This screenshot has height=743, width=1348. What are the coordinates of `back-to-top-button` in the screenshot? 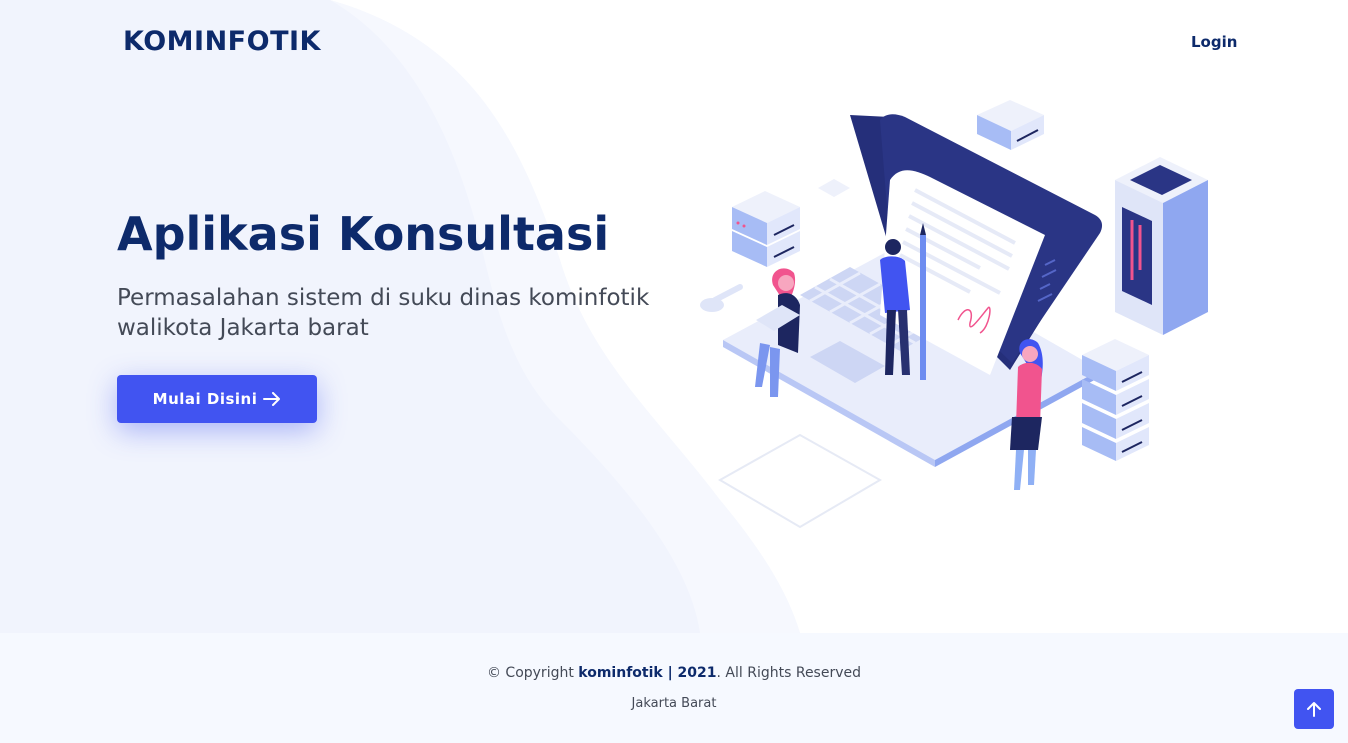 It's located at (1314, 709).